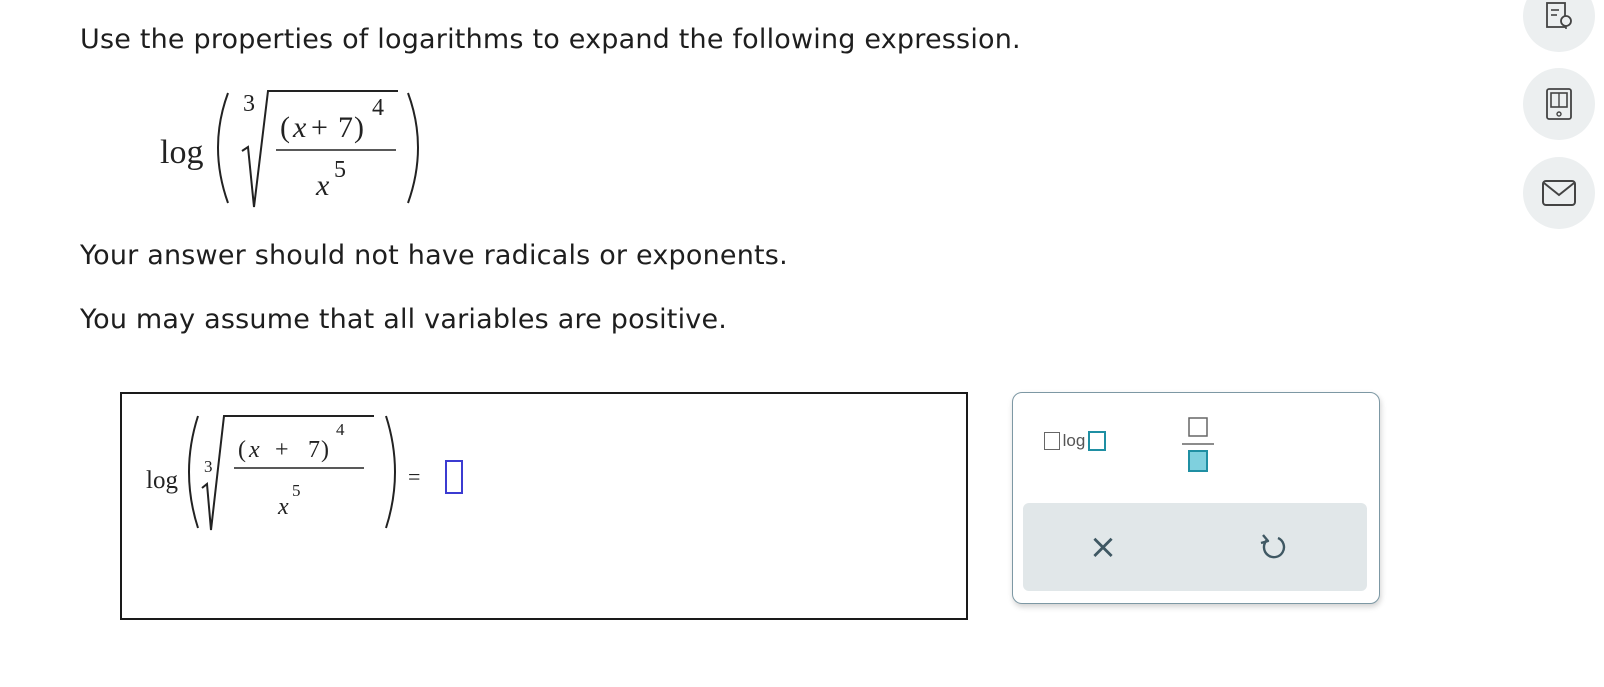  I want to click on answer-num-open-paren: (, so click(242, 450).